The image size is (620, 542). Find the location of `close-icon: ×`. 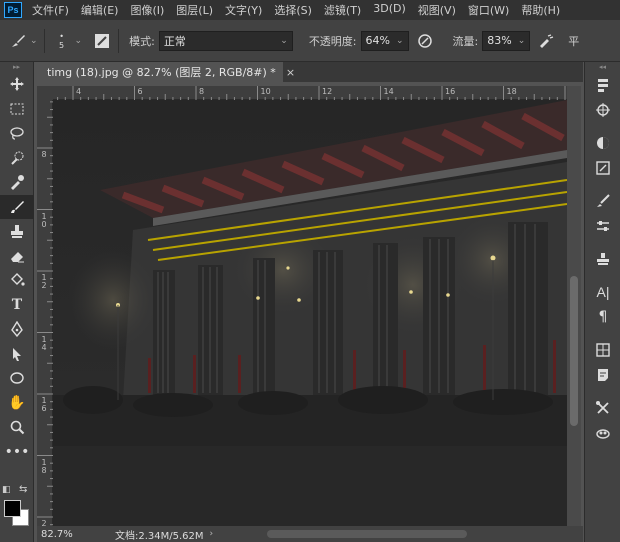

close-icon: × is located at coordinates (290, 72).